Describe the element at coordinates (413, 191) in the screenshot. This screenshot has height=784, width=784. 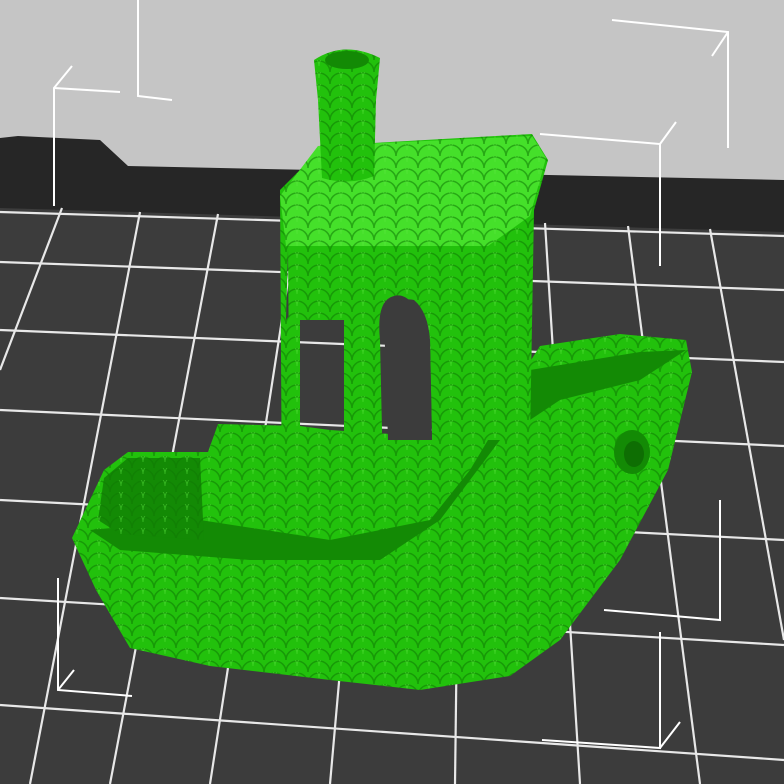
I see `cabin-roof-texture` at that location.